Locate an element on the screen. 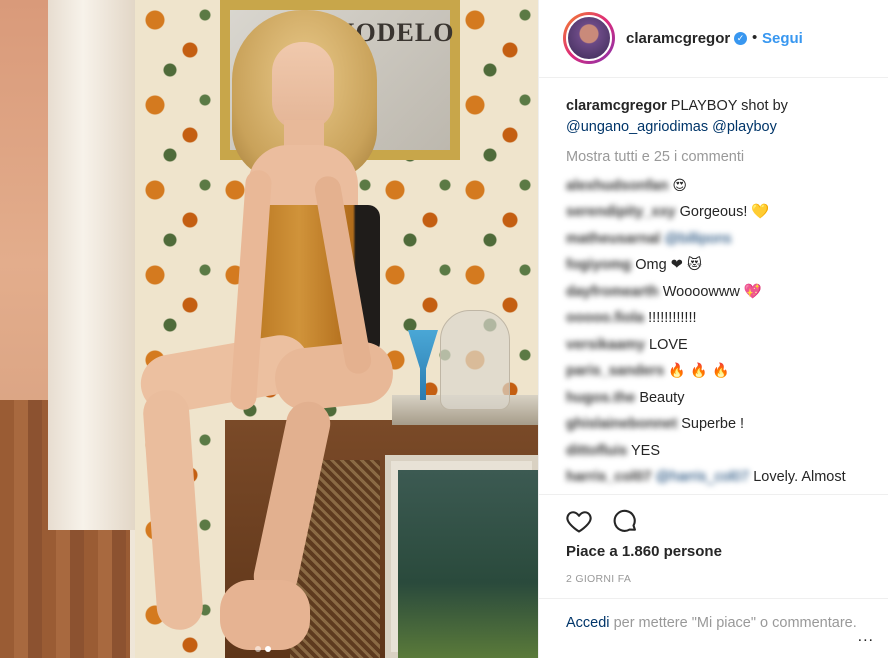 The width and height of the screenshot is (888, 658). comment-item: dittofluis YES is located at coordinates (715, 451).